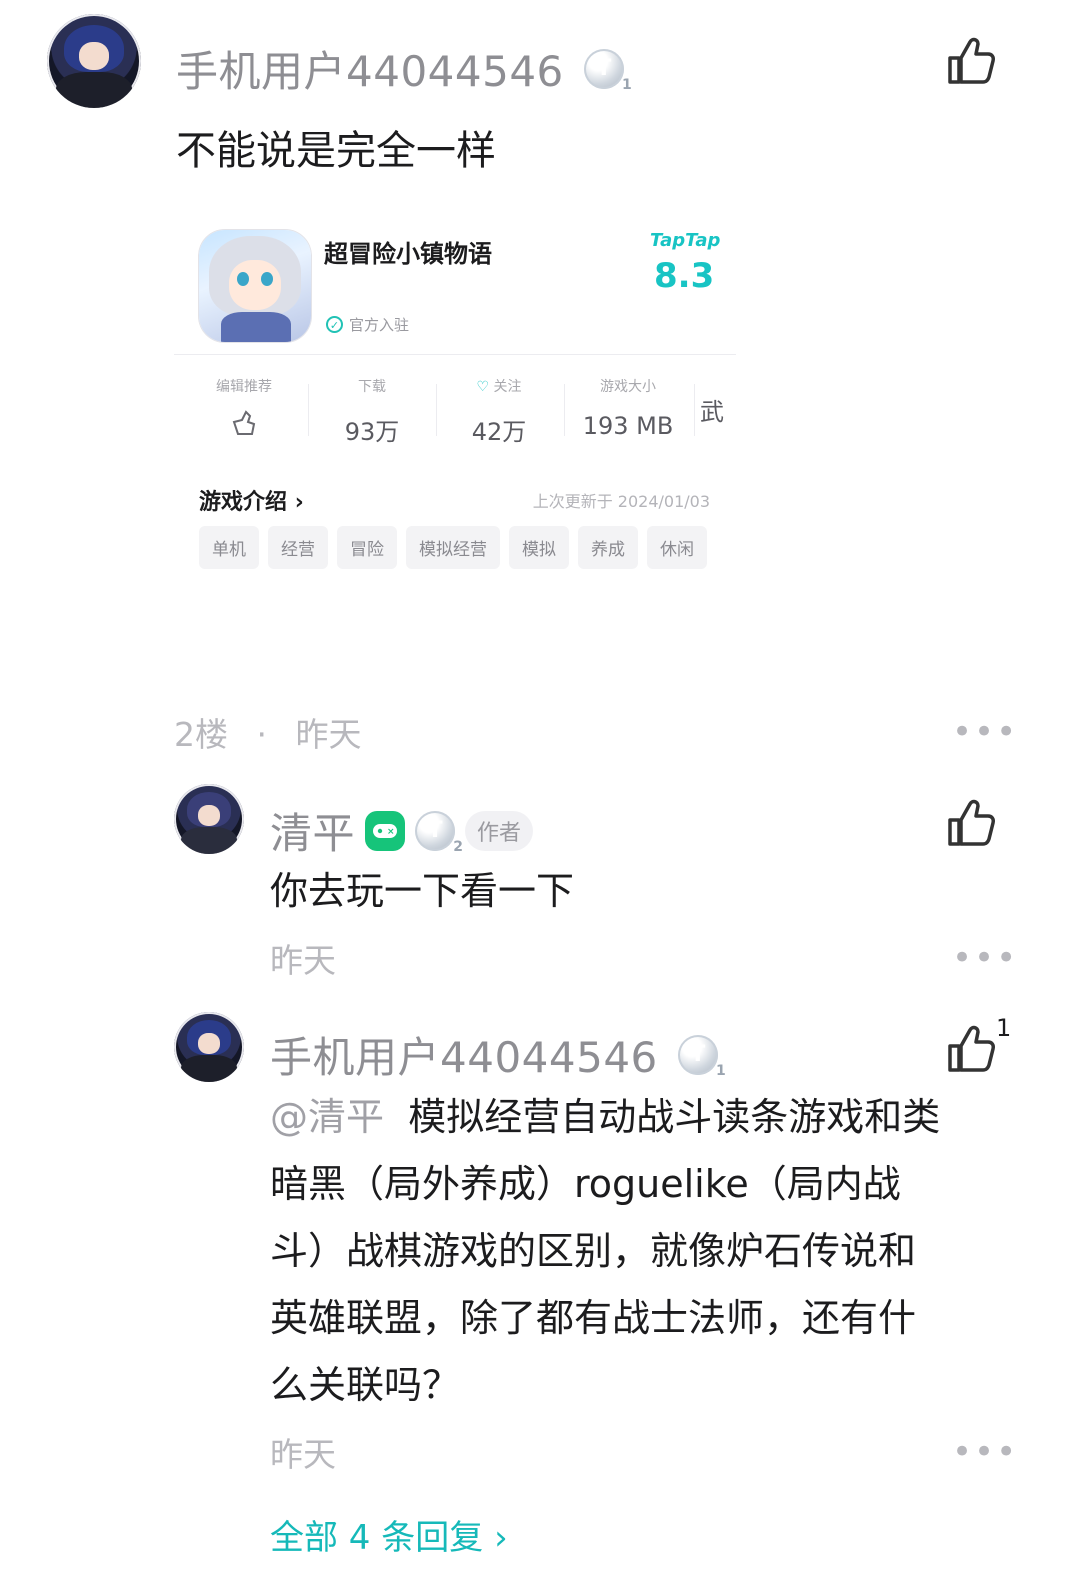  Describe the element at coordinates (608, 547) in the screenshot. I see `tag-nurture: 养成` at that location.